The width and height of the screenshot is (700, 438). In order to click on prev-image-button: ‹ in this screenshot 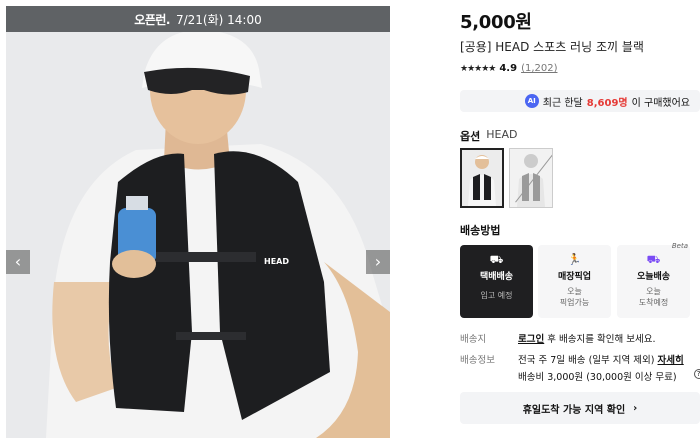, I will do `click(18, 262)`.